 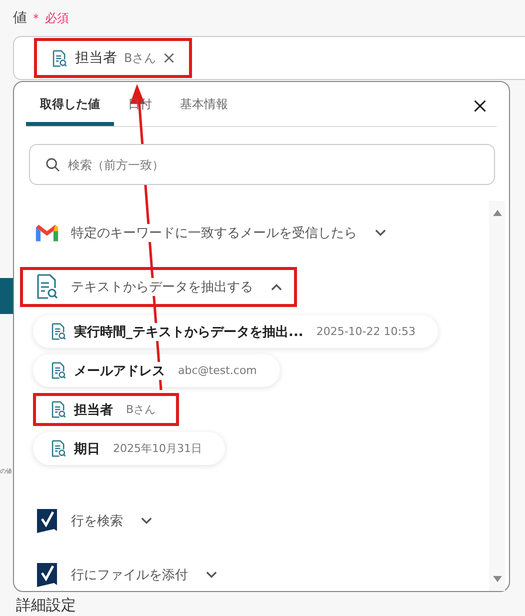 I want to click on chip-name: 期日, so click(x=87, y=449).